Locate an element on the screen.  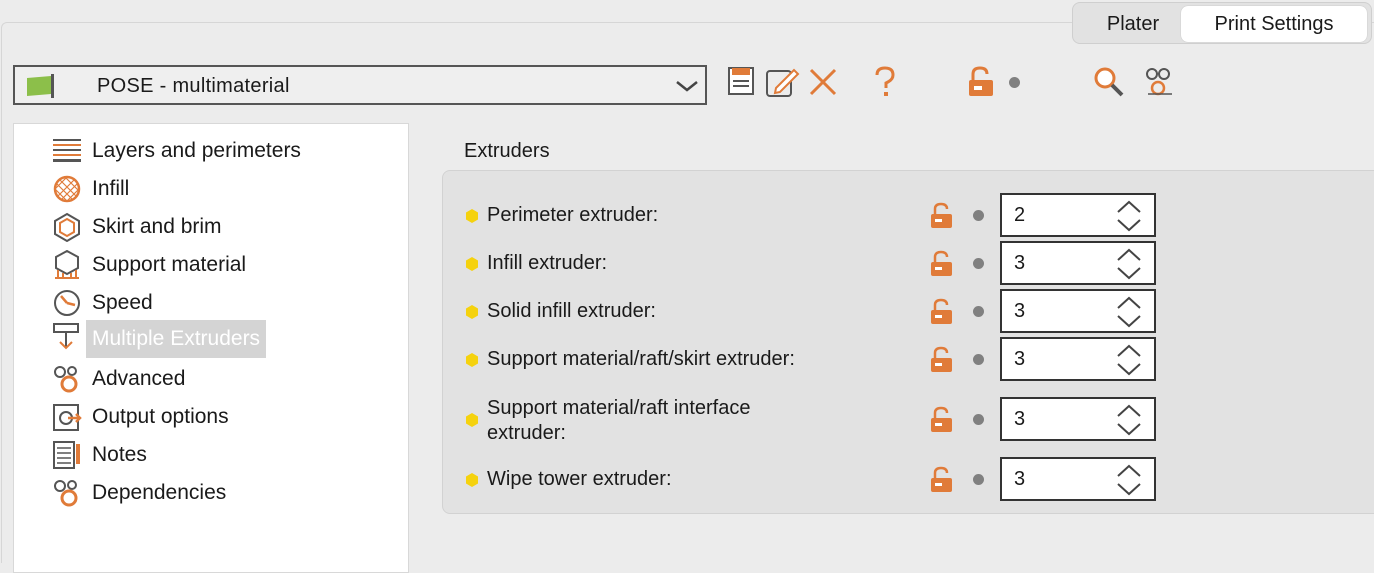
tab-bar: Plater Print Settings is located at coordinates (1222, 23).